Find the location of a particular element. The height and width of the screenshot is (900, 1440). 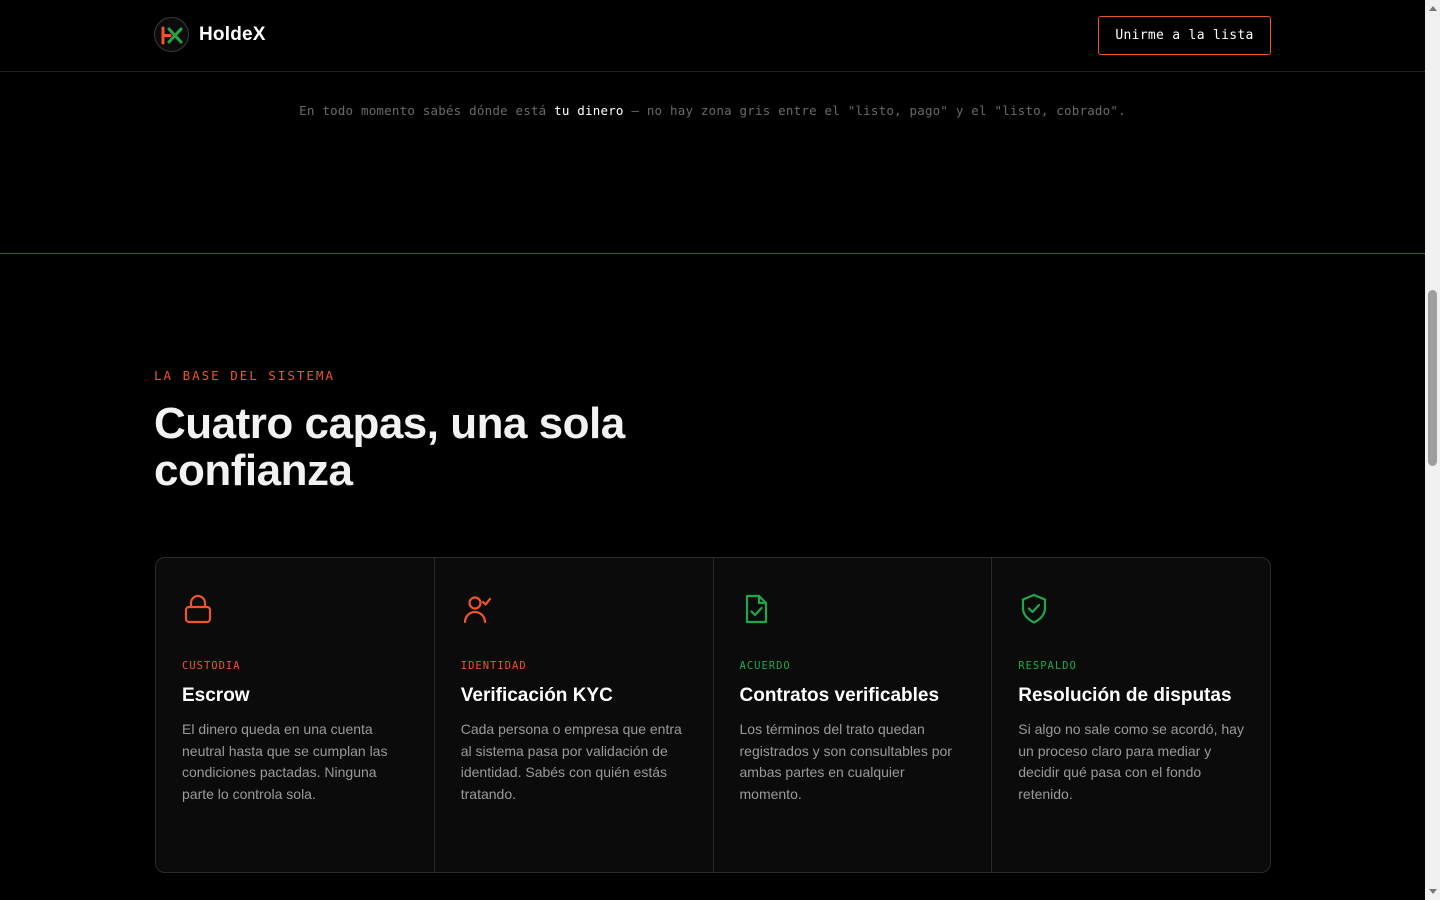

section-title: Cuatro capas, una sola confianza is located at coordinates (504, 447).